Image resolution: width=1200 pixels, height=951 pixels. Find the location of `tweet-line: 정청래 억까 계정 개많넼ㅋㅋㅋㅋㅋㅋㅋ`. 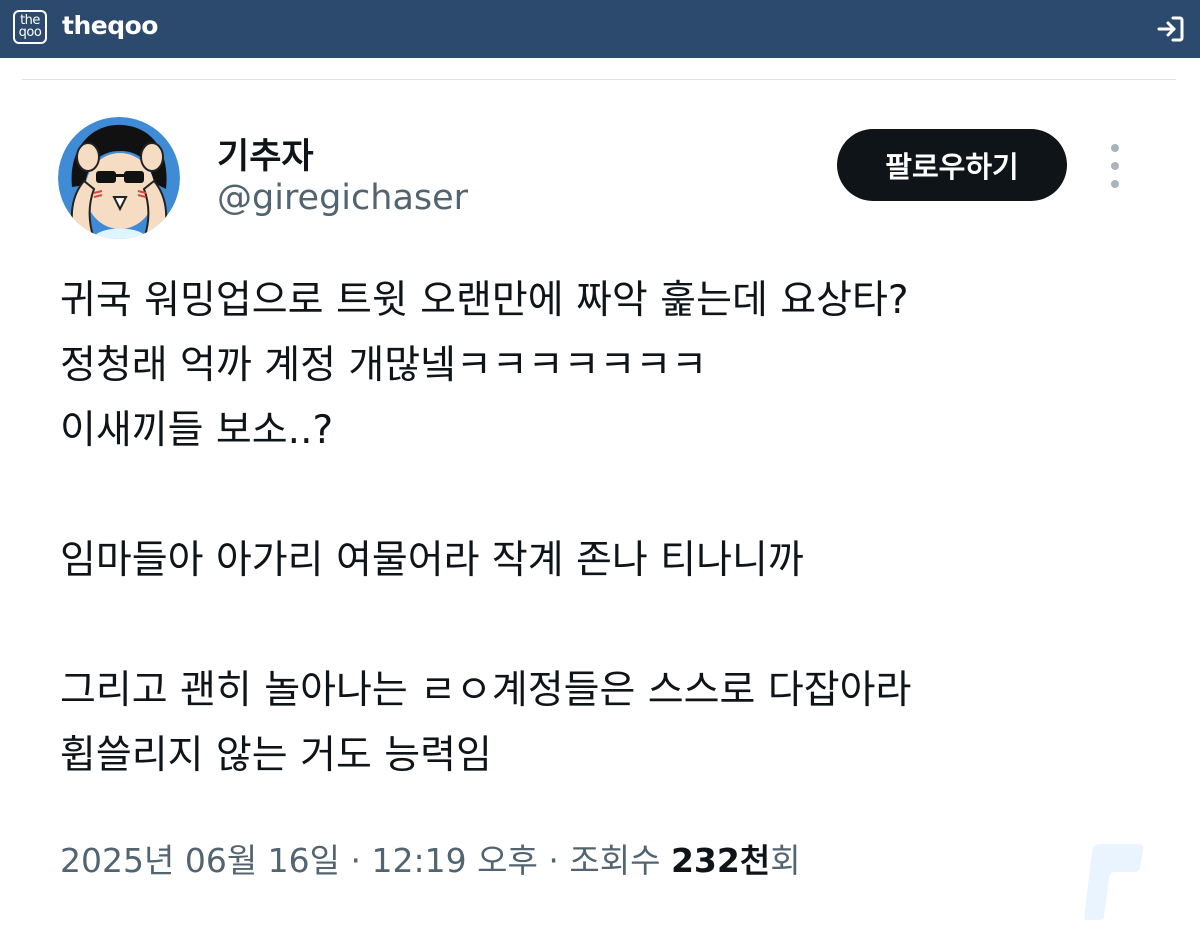

tweet-line: 정청래 억까 계정 개많넼ㅋㅋㅋㅋㅋㅋㅋ is located at coordinates (384, 365).